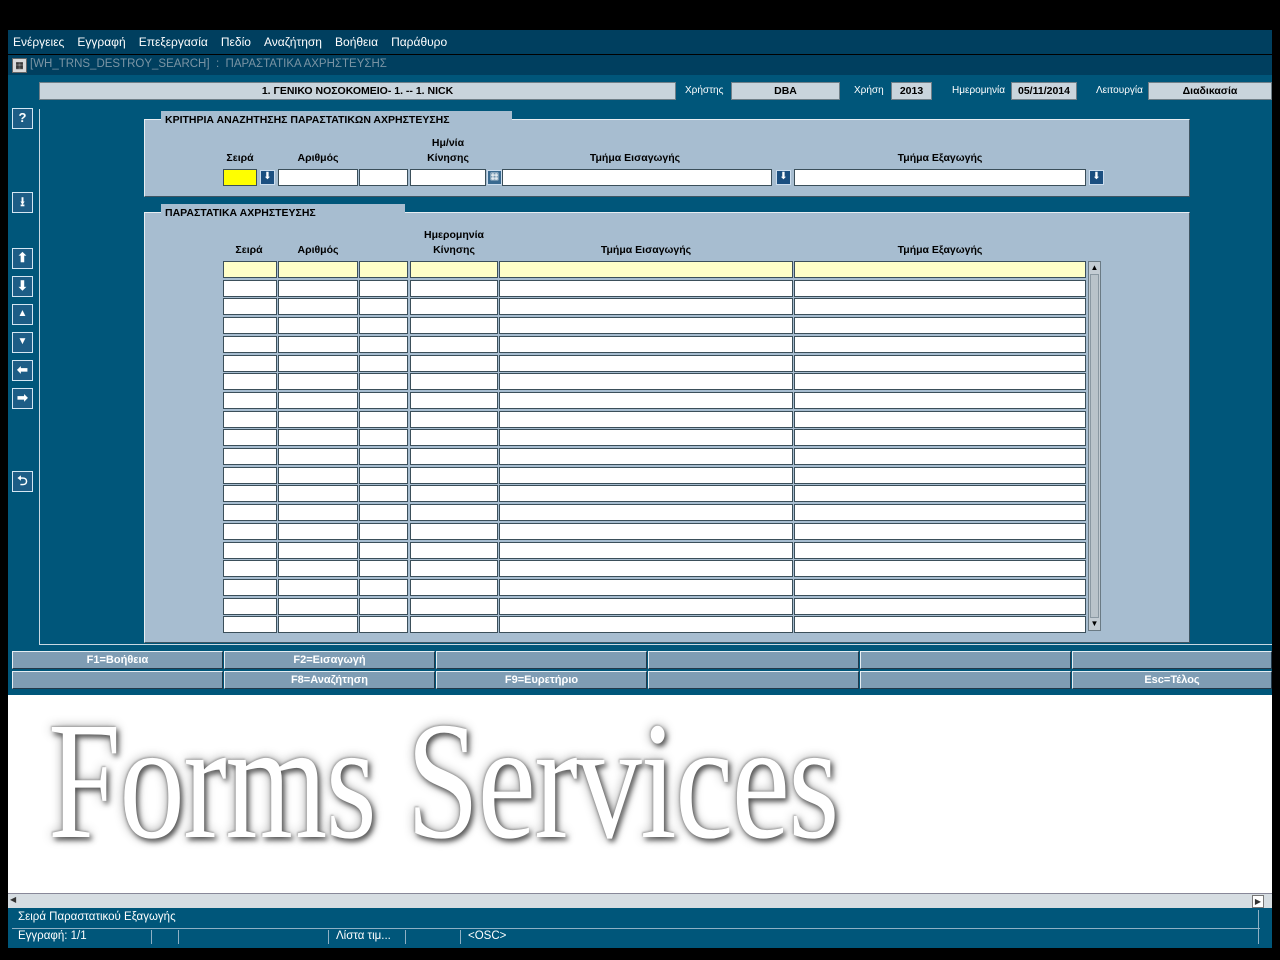 This screenshot has height=960, width=1280. I want to click on criteria-export-dept-input, so click(940, 177).